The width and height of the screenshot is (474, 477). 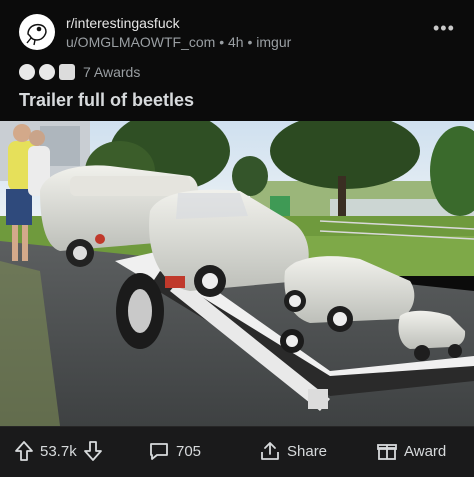 I want to click on comments-count: 705, so click(x=189, y=451).